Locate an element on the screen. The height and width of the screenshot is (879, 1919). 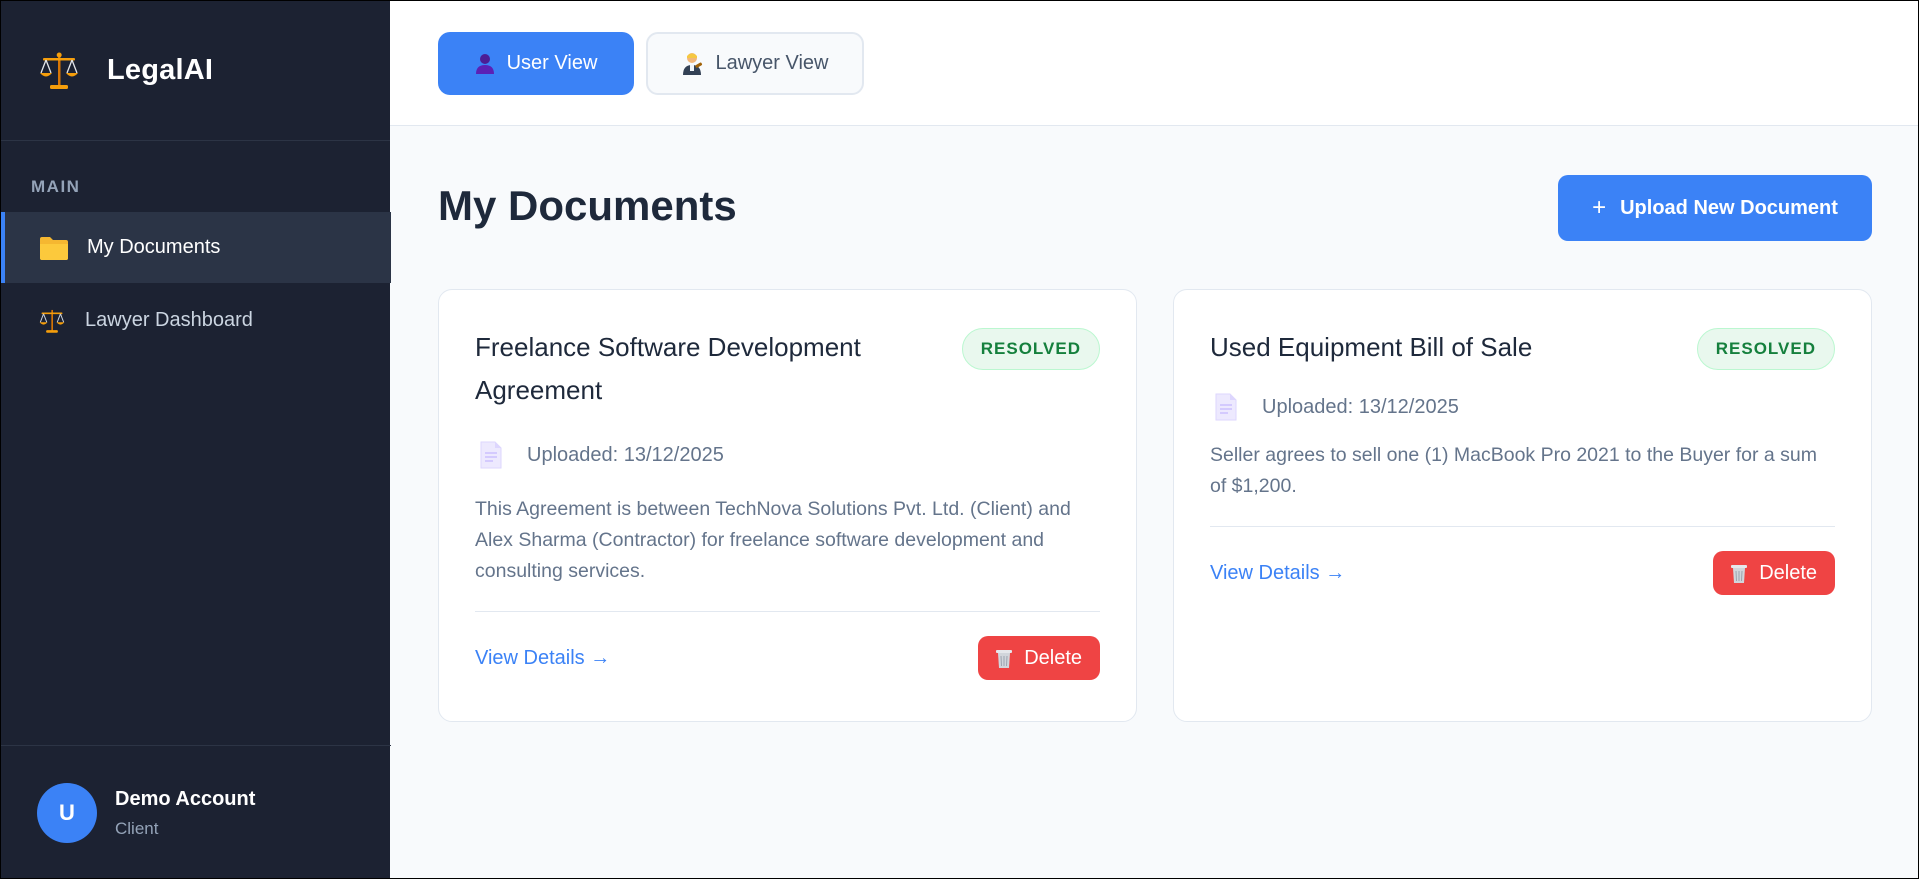
user-info: Demo Account Client is located at coordinates (185, 813).